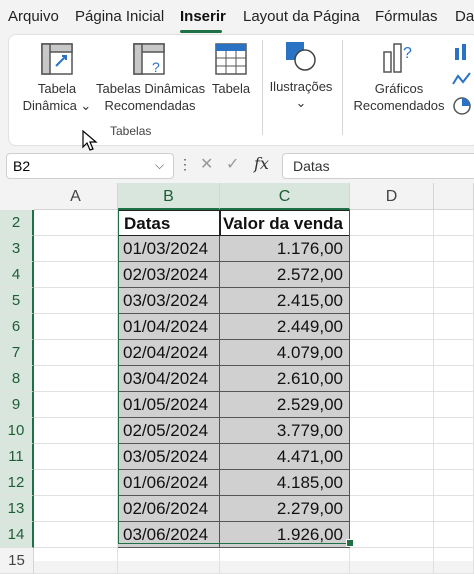  Describe the element at coordinates (76, 353) in the screenshot. I see `cell-a7` at that location.